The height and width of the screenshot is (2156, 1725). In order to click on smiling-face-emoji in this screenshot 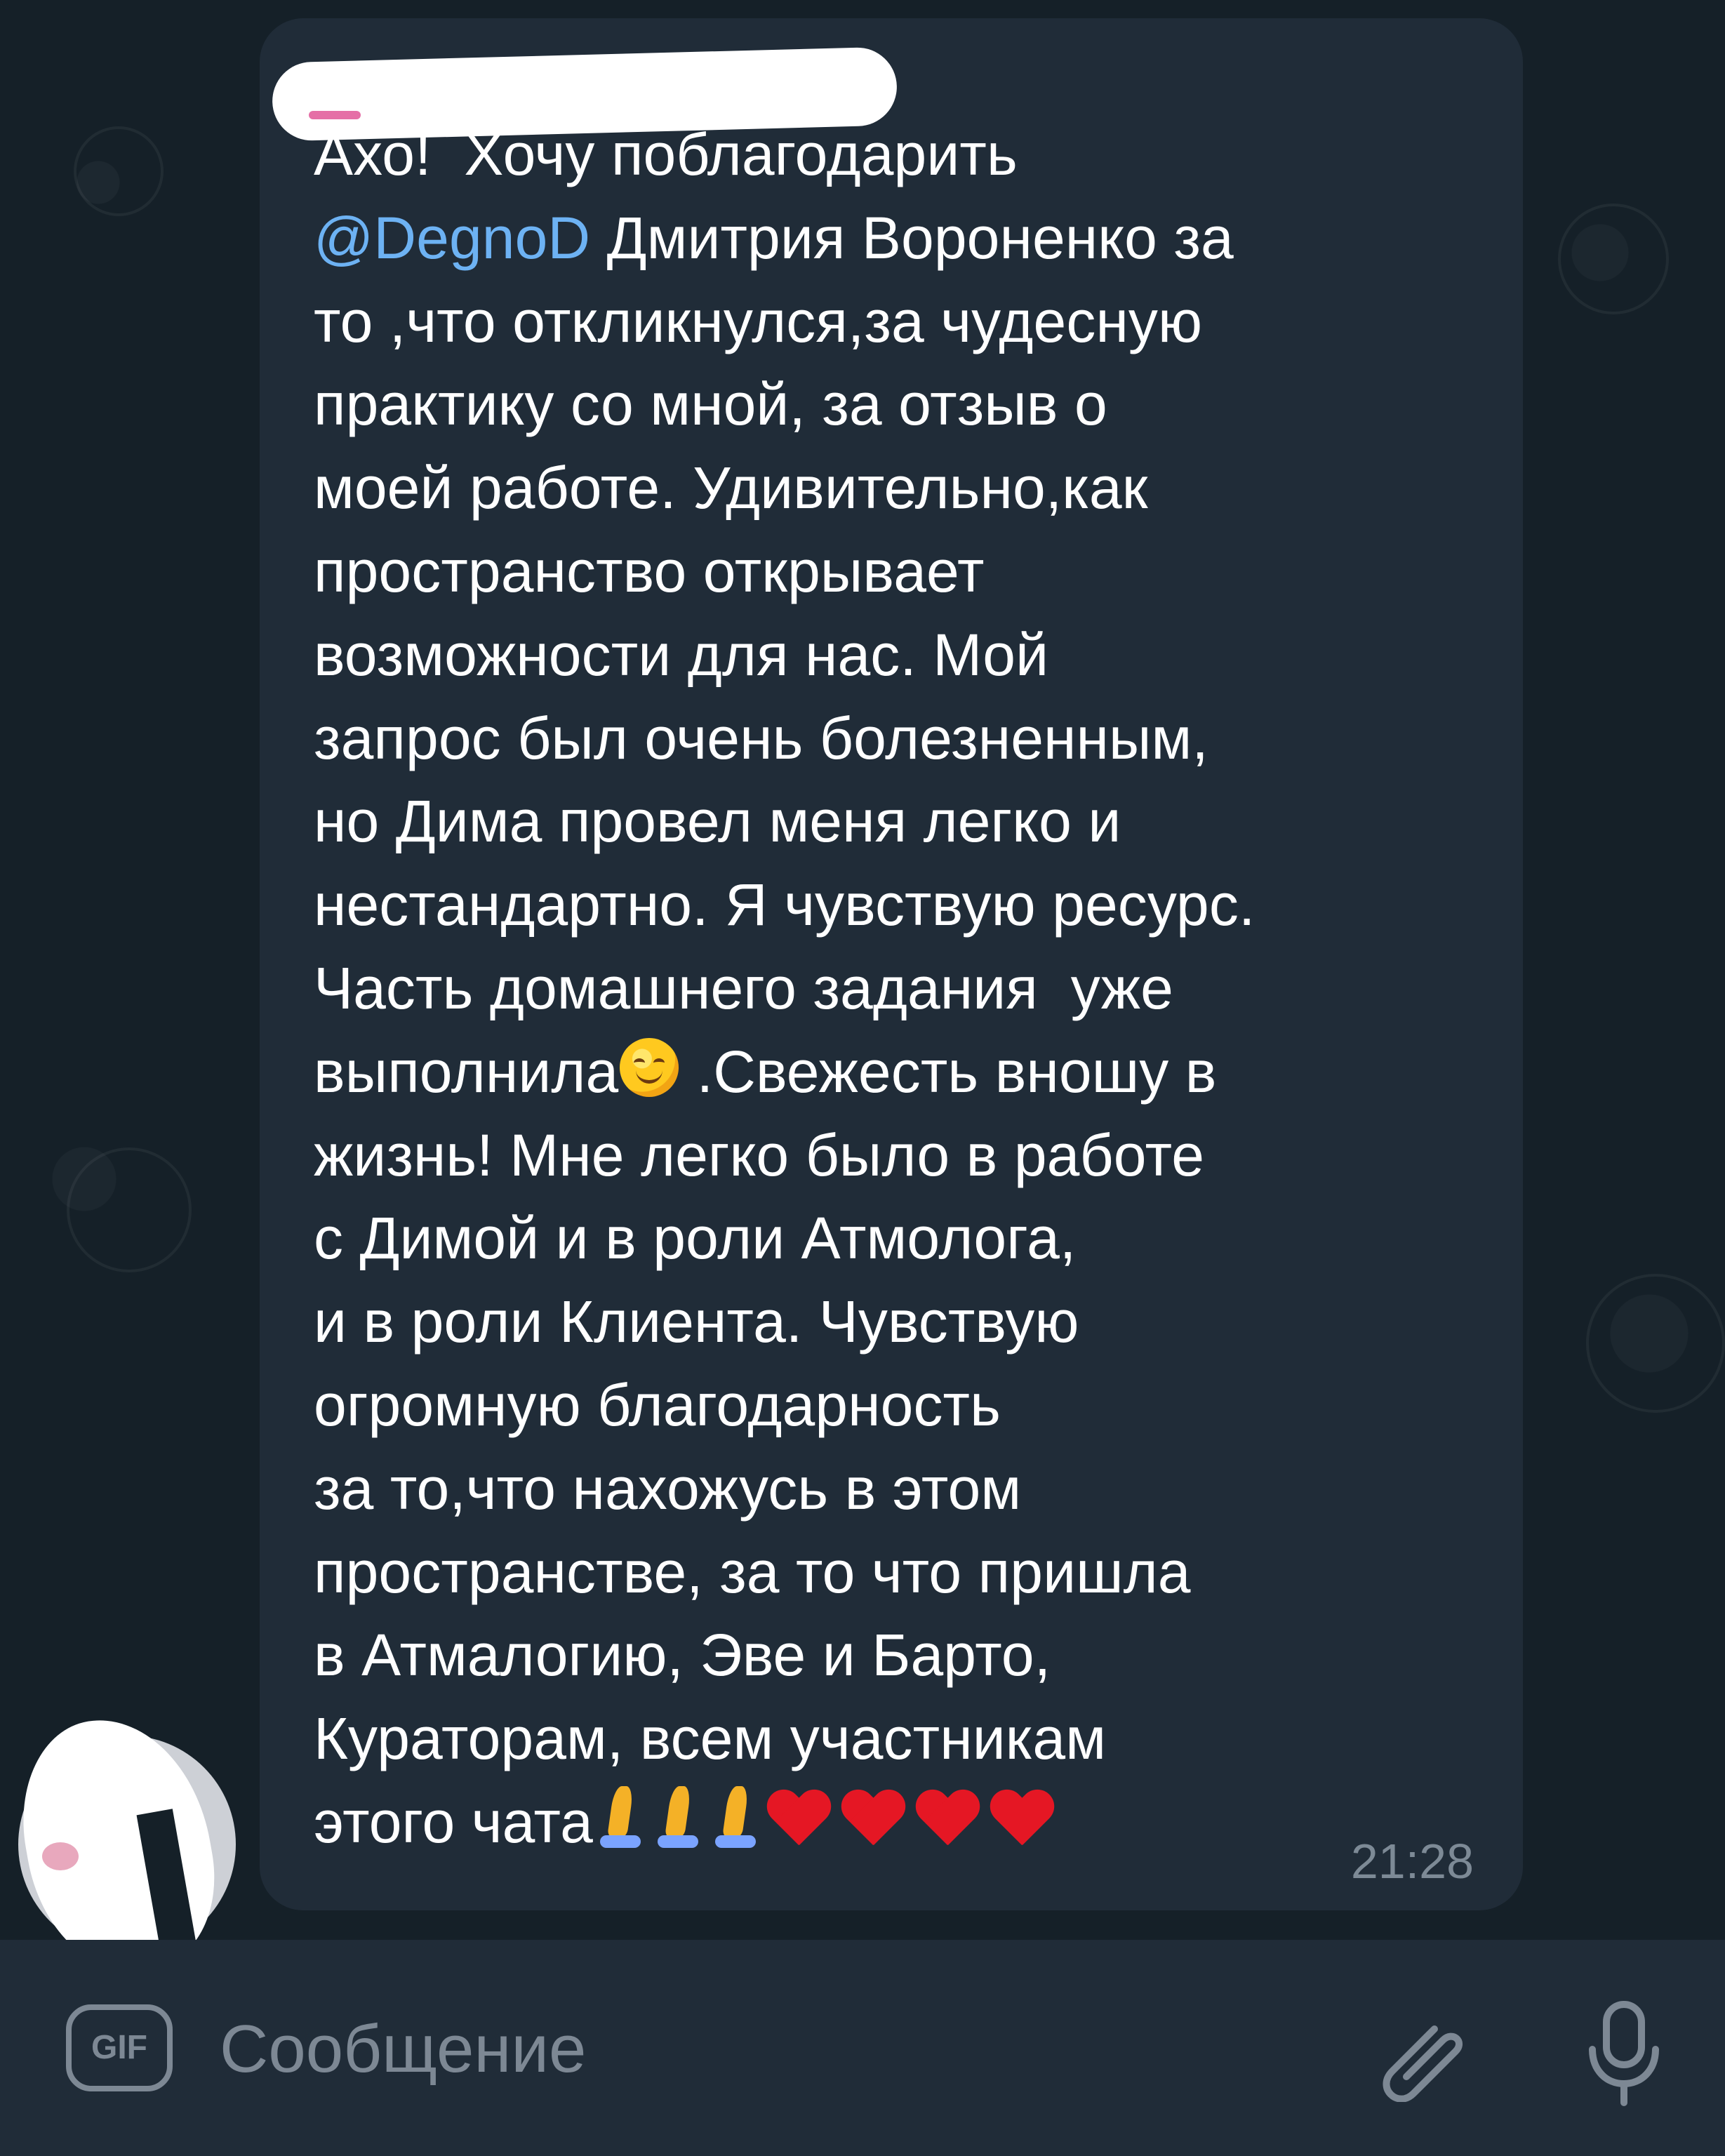, I will do `click(649, 1067)`.